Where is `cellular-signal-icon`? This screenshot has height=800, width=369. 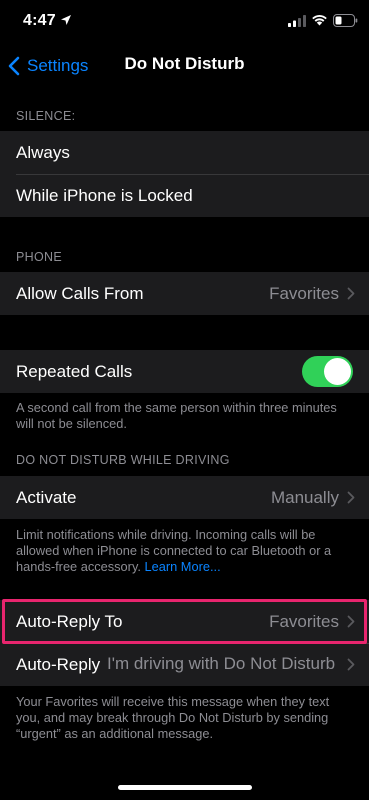
cellular-signal-icon is located at coordinates (297, 21).